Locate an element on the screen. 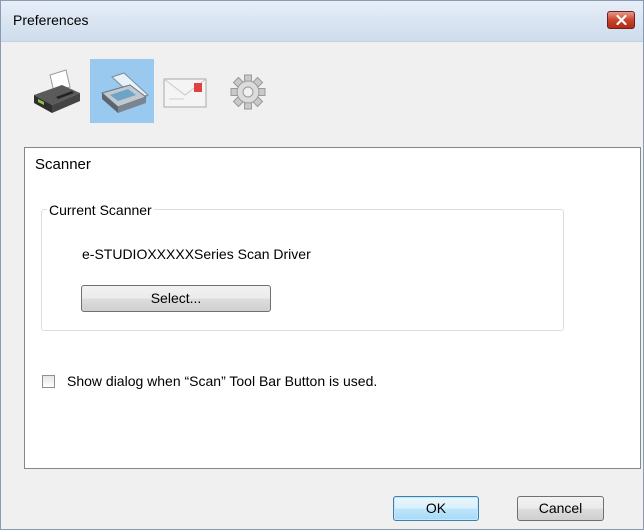  tab-settings is located at coordinates (250, 91).